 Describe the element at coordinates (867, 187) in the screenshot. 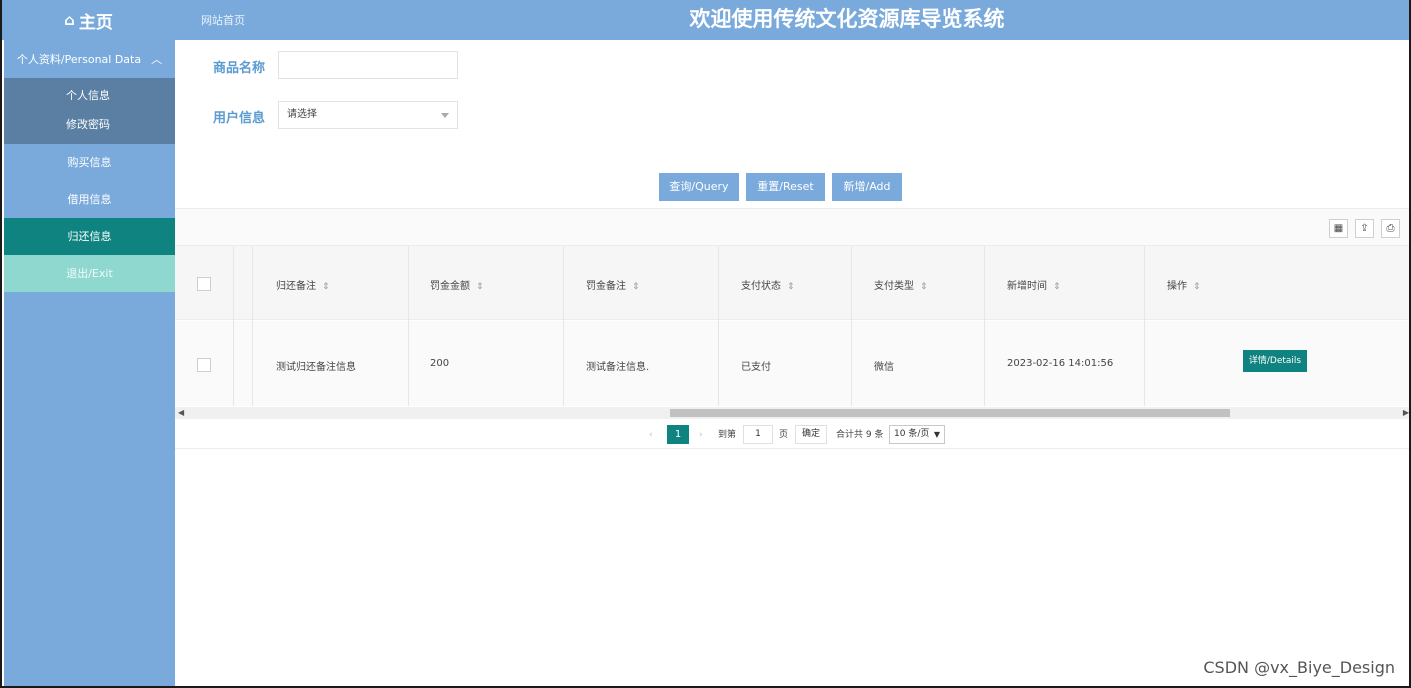

I see `add-button: 新增/Add` at that location.